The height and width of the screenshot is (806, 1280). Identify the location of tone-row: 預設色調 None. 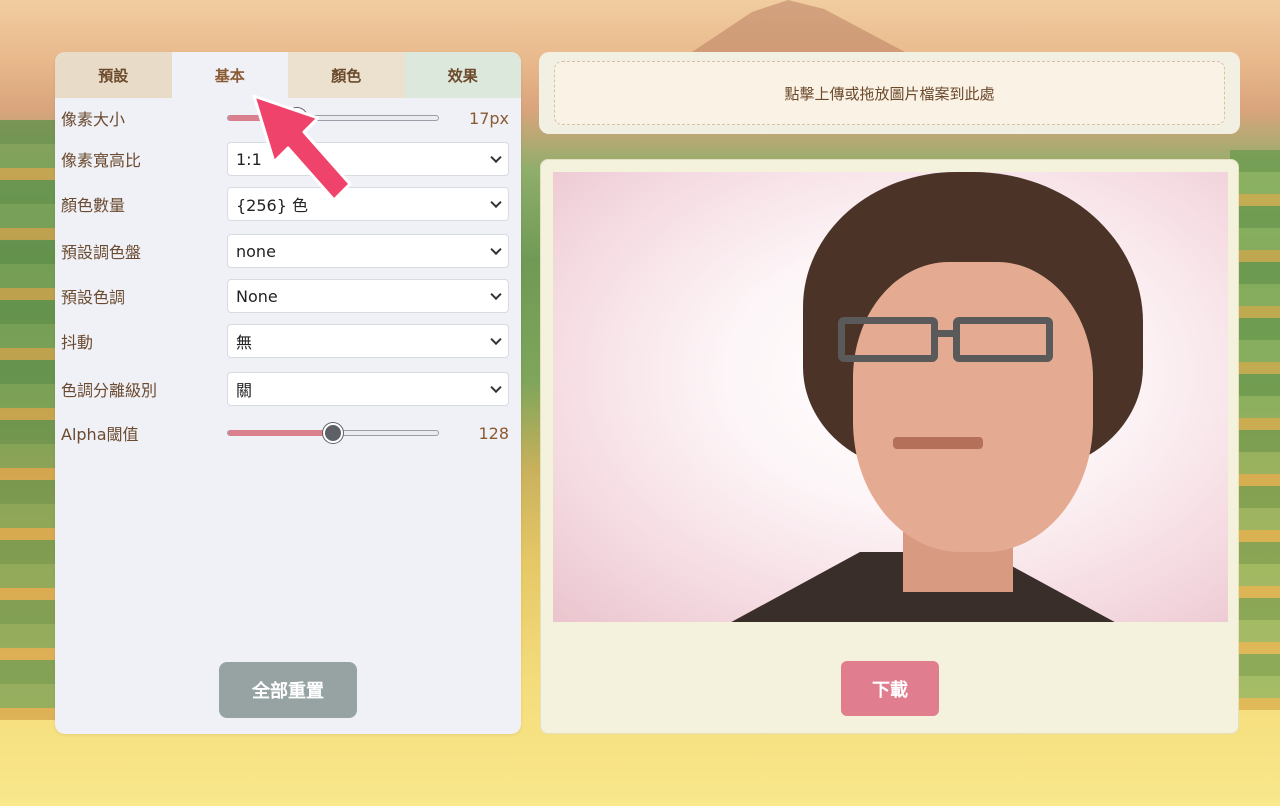
(285, 296).